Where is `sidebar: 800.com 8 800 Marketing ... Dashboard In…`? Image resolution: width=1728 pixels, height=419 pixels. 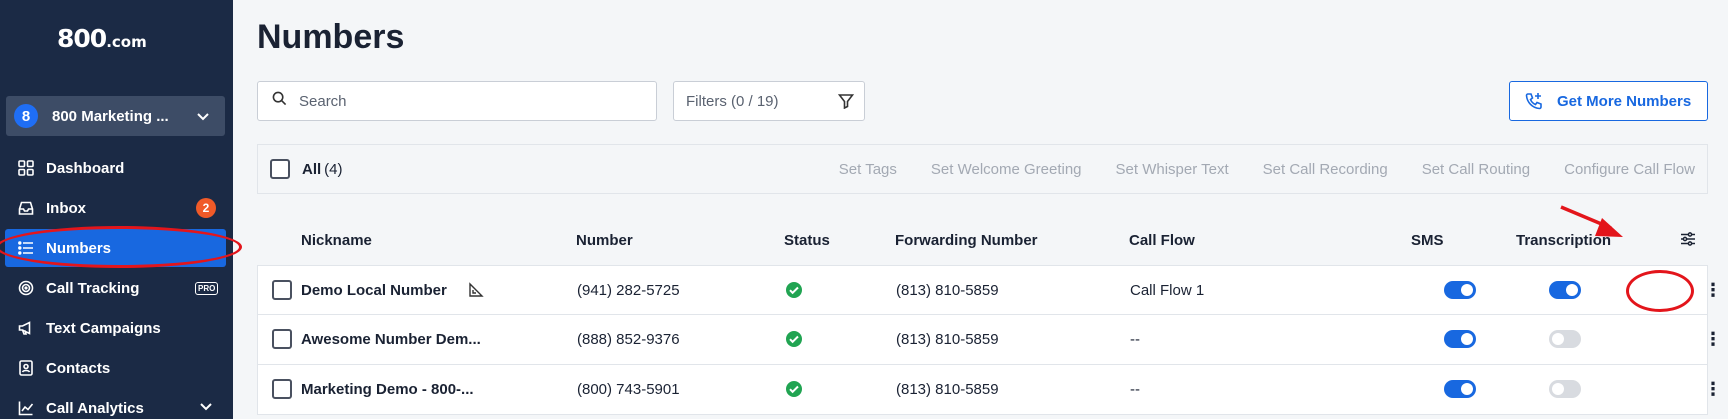
sidebar: 800.com 8 800 Marketing ... Dashboard In… is located at coordinates (121, 209).